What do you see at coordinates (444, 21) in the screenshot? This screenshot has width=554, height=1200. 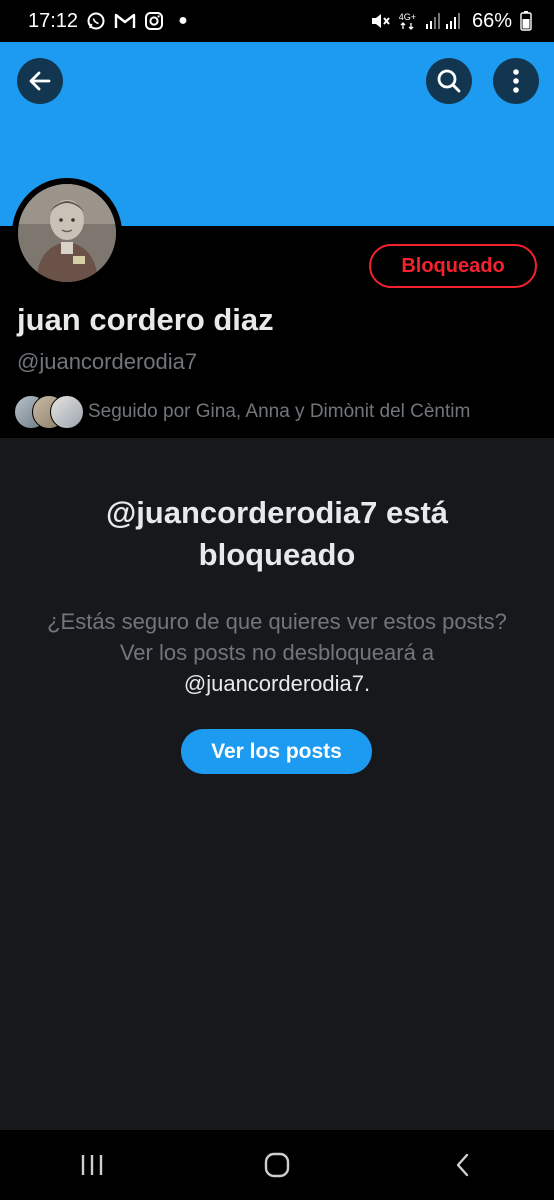 I see `signal-icon` at bounding box center [444, 21].